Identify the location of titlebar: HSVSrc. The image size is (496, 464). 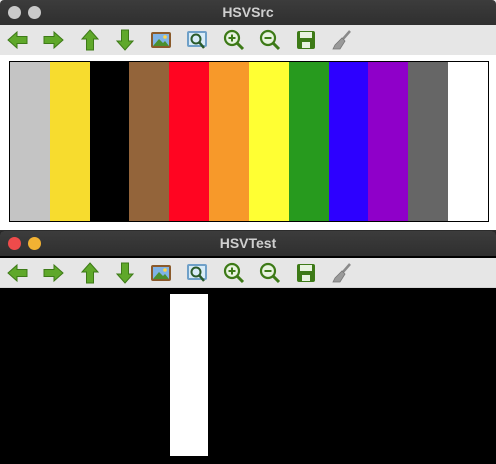
(248, 12).